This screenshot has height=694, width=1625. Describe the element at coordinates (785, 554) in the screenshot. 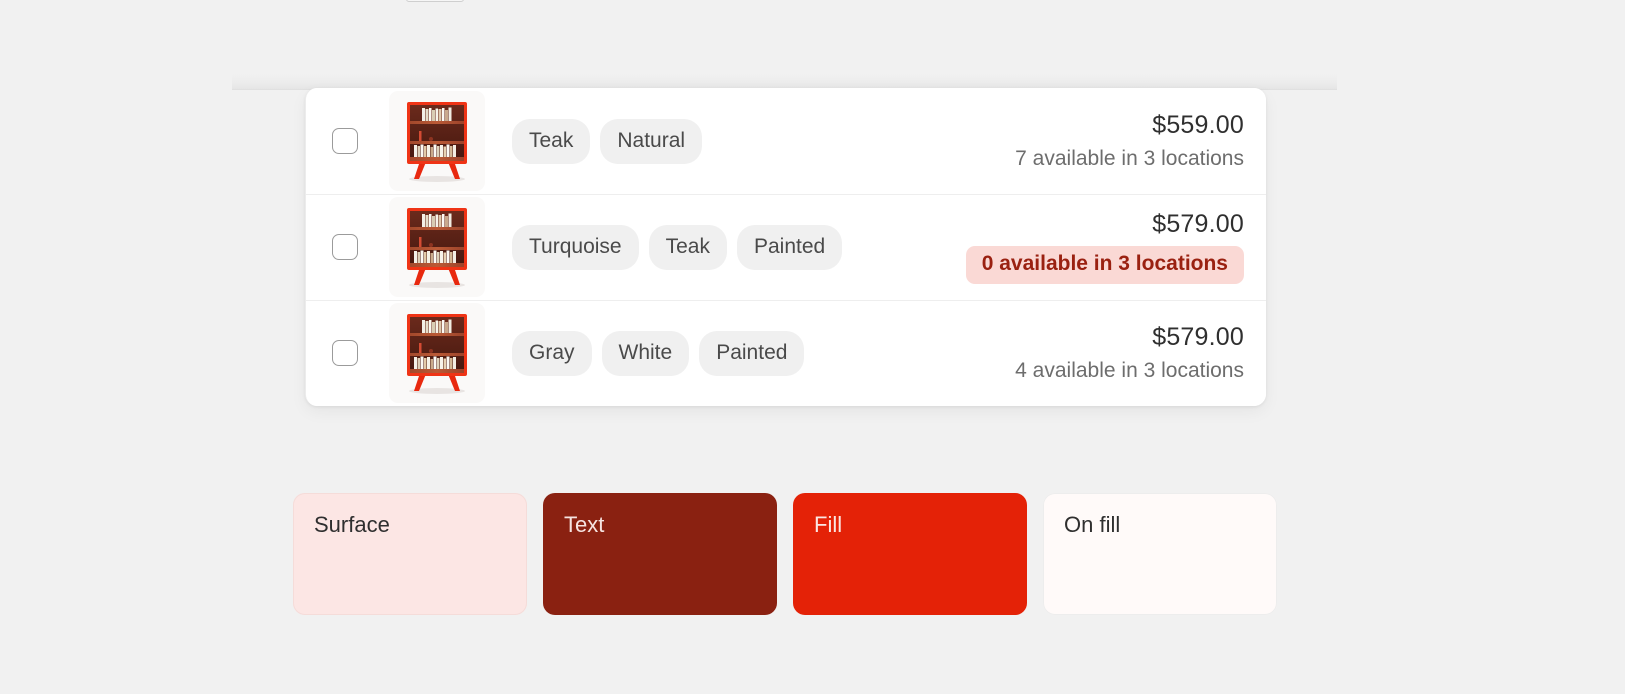

I see `color-swatch-group: Surface Text Fill On fill` at that location.